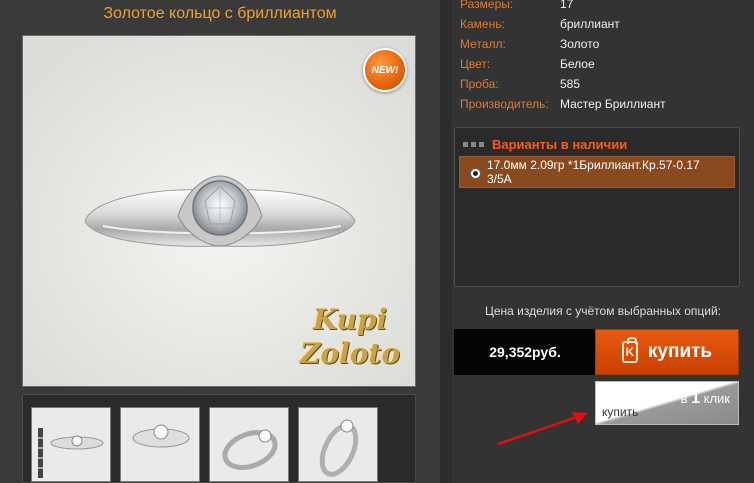  I want to click on radio-selected-icon, so click(475, 173).